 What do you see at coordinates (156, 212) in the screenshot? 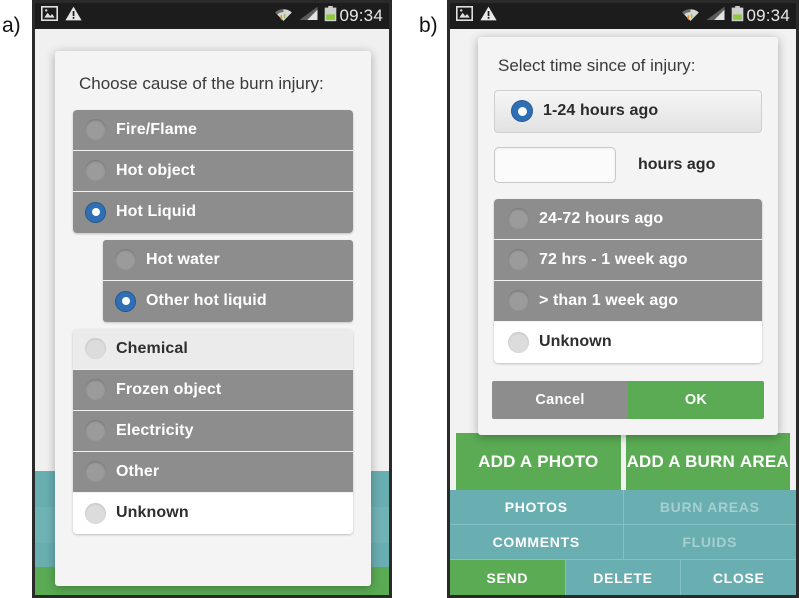
I see `option-label: Hot Liquid` at bounding box center [156, 212].